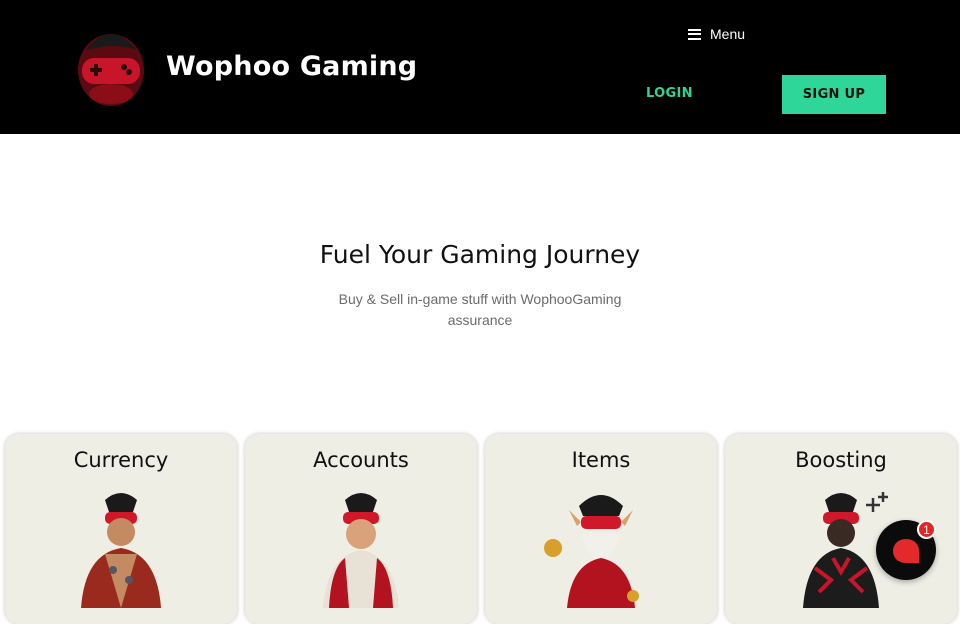 This screenshot has height=624, width=960. What do you see at coordinates (480, 254) in the screenshot?
I see `hero-title: Fuel Your Gaming Journey` at bounding box center [480, 254].